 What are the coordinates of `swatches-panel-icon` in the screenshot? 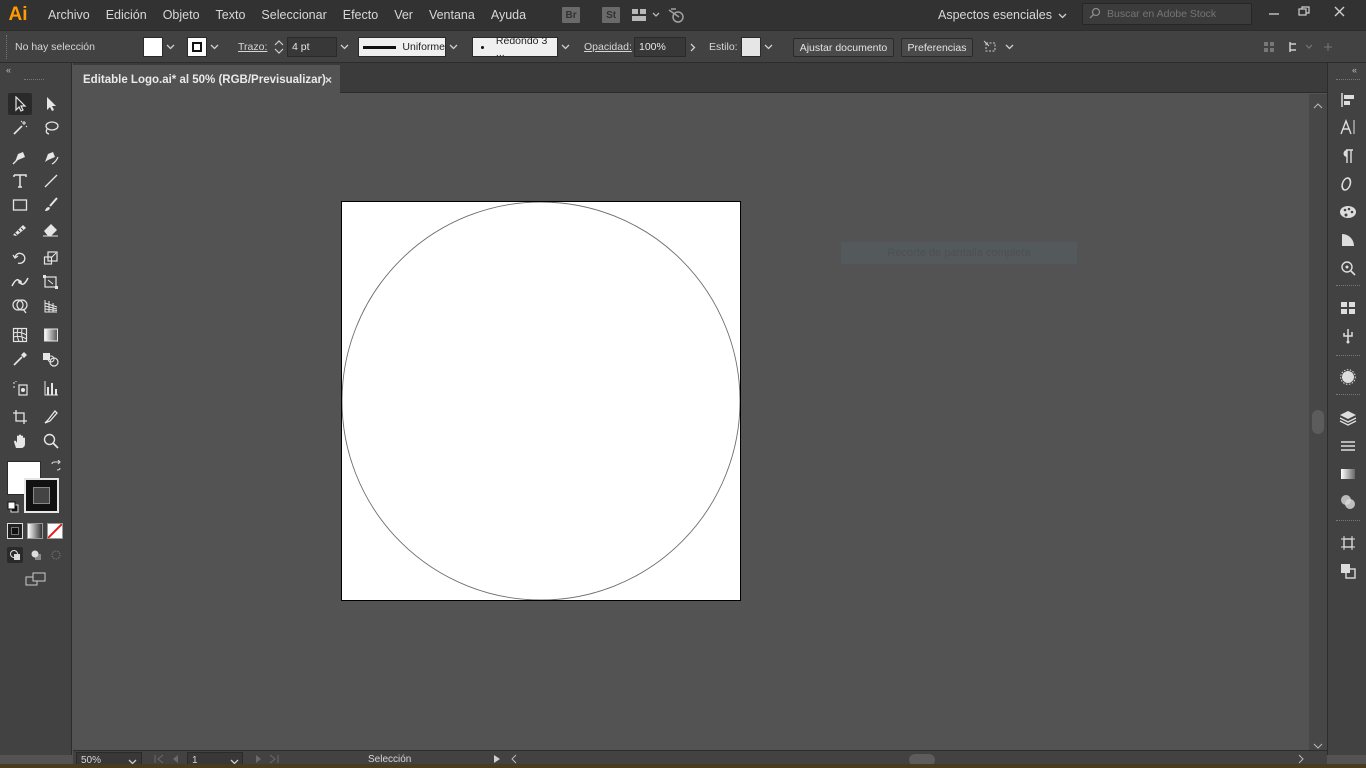 It's located at (1348, 240).